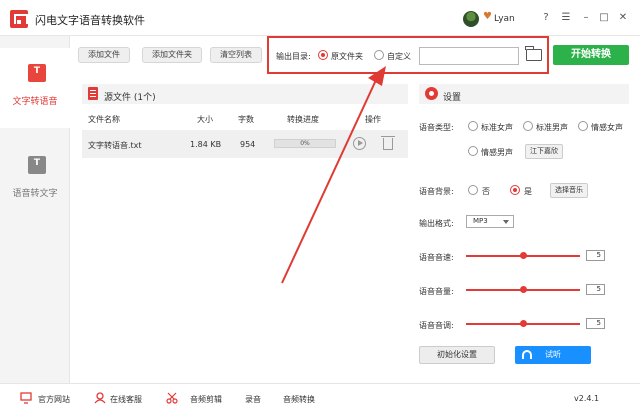  What do you see at coordinates (100, 398) in the screenshot?
I see `service-icon` at bounding box center [100, 398].